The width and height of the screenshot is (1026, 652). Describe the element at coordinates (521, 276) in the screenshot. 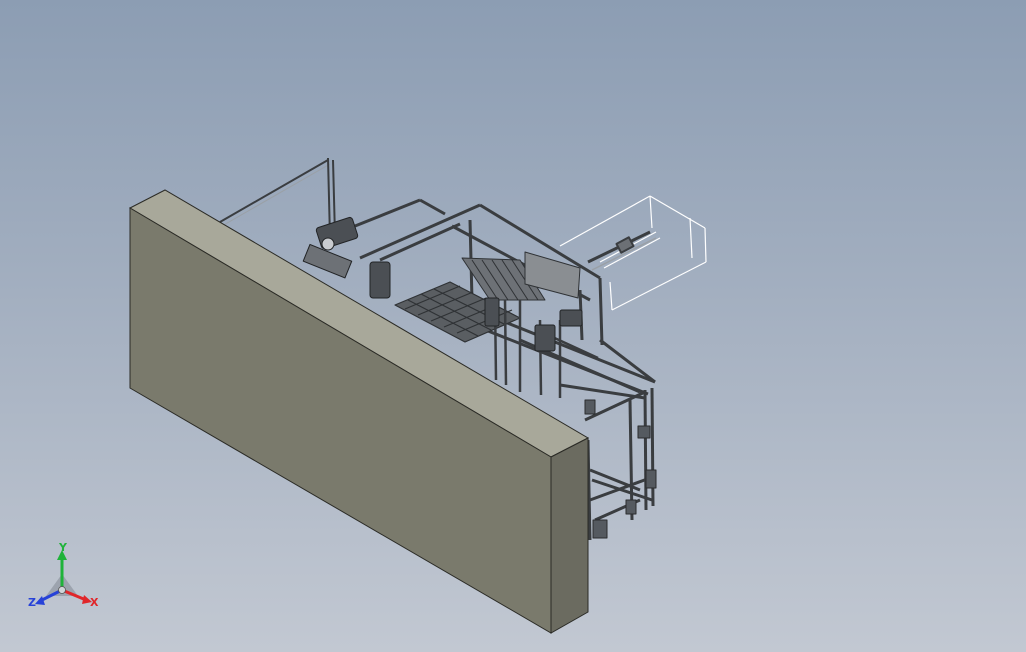

I see `plate-stack` at that location.